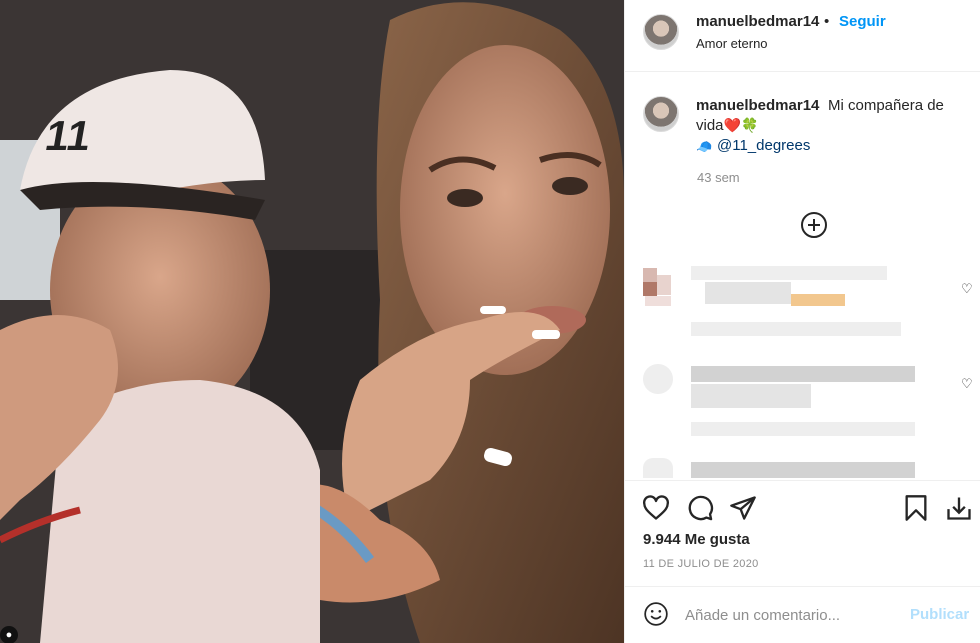 The image size is (980, 643). Describe the element at coordinates (701, 564) in the screenshot. I see `post-date: 11 DE JULIO DE 2020` at that location.